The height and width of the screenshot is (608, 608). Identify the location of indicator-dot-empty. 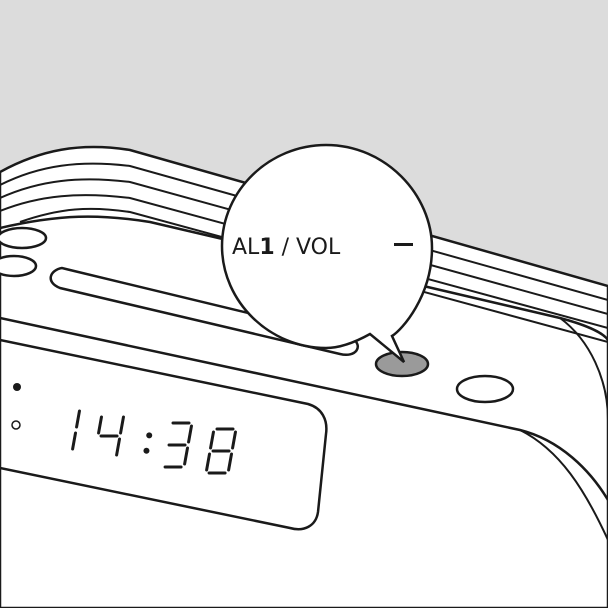
(16, 425).